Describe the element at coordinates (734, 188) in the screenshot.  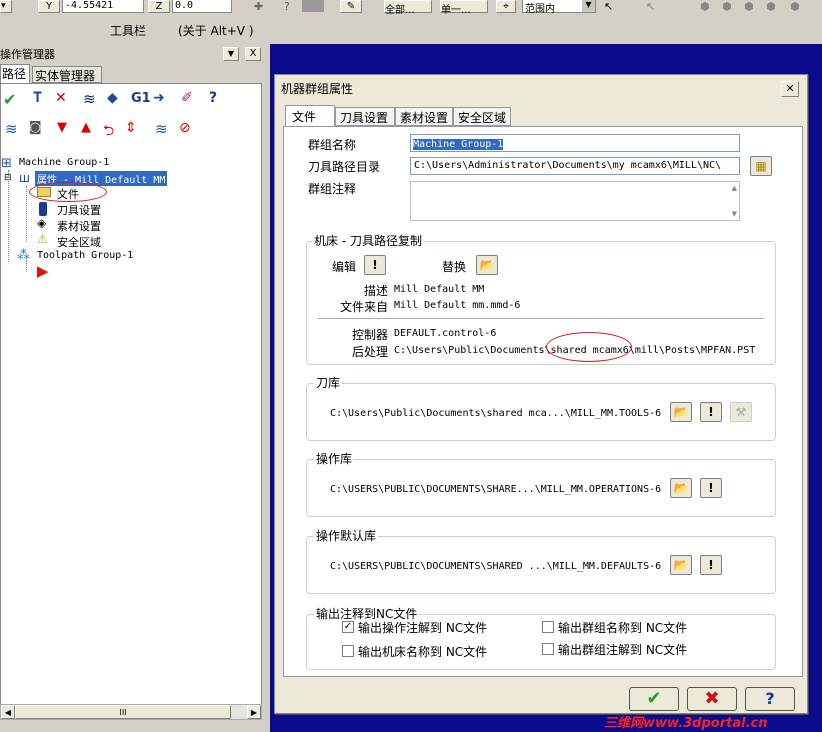
I see `comment-scroll-up-icon: ▲` at that location.